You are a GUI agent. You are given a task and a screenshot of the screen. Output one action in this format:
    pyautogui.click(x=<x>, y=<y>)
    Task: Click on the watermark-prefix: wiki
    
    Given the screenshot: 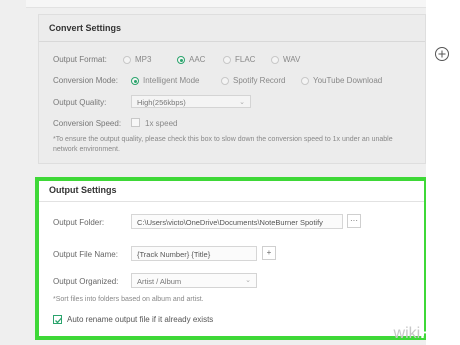 What is the action you would take?
    pyautogui.click(x=407, y=333)
    